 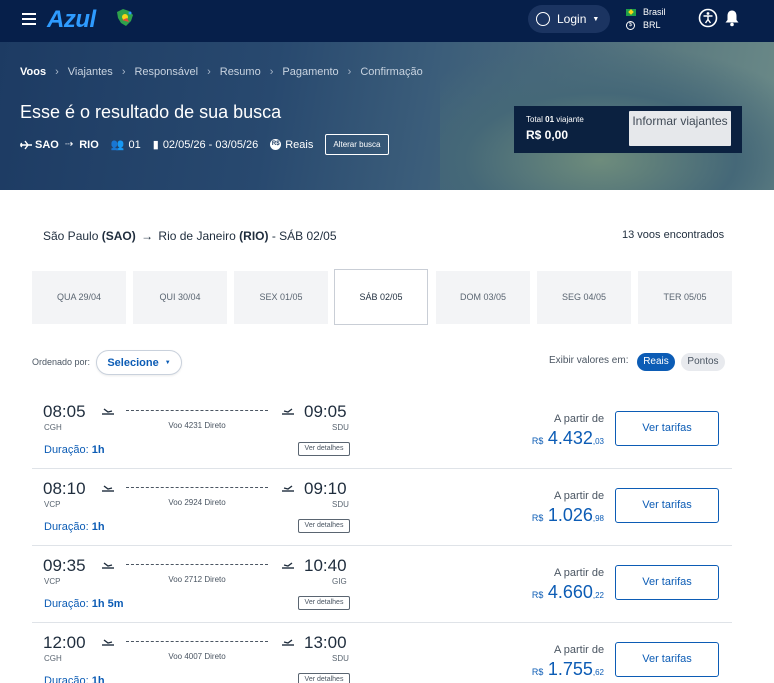 I want to click on flight-number: Voo 4231 Direto, so click(x=197, y=425).